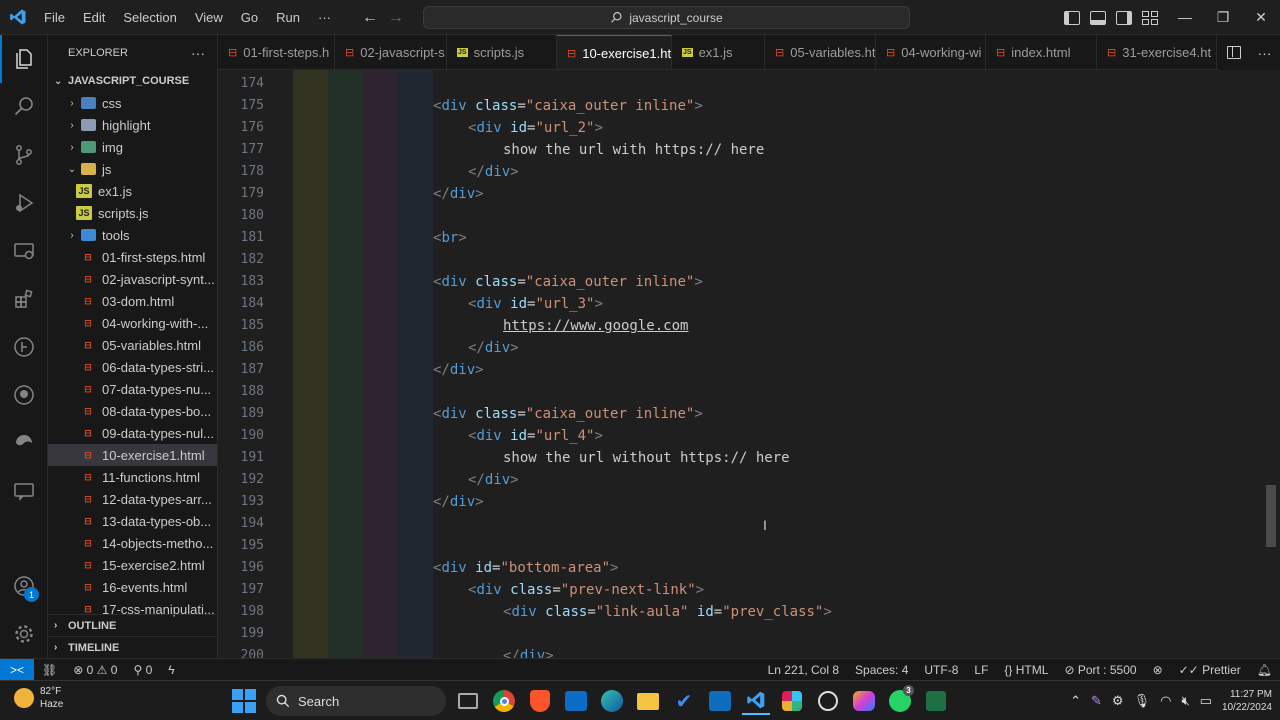 The width and height of the screenshot is (1280, 720). I want to click on timeline-section: › TIMELINE, so click(132, 647).